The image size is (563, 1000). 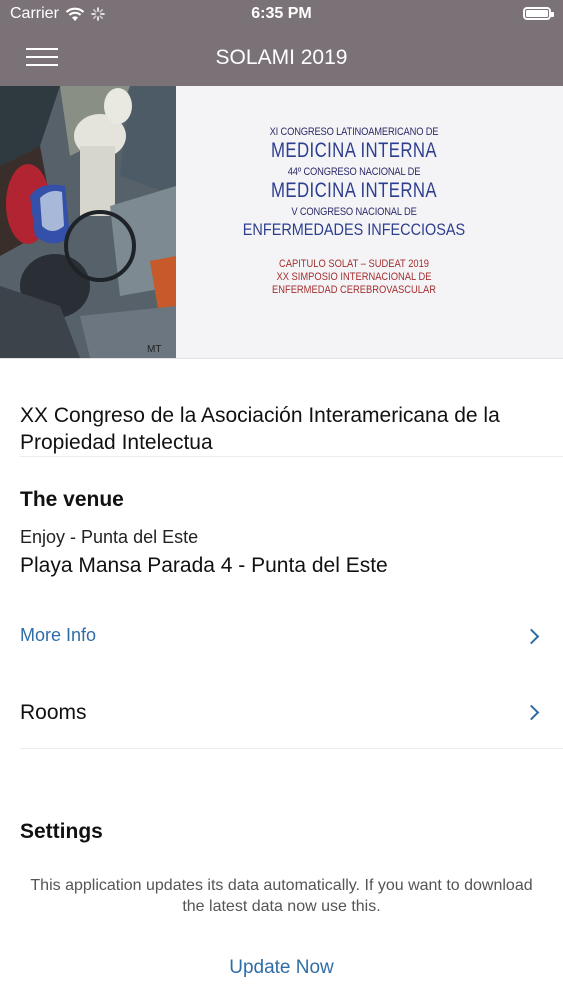 What do you see at coordinates (354, 172) in the screenshot?
I see `banner-line-3: 44º CONGRESO NACIONAL DE` at bounding box center [354, 172].